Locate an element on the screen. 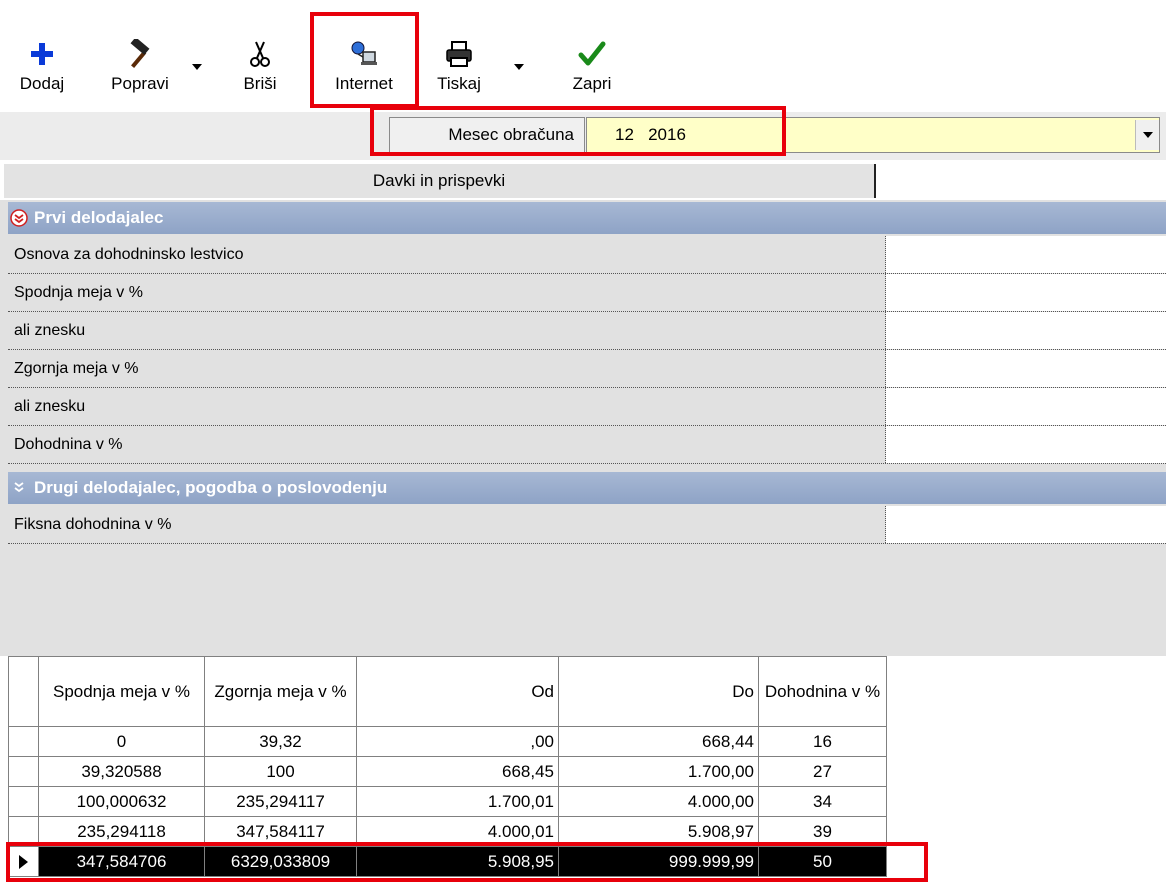 The height and width of the screenshot is (882, 1166). tab-strip: Davki in prispevki is located at coordinates (583, 180).